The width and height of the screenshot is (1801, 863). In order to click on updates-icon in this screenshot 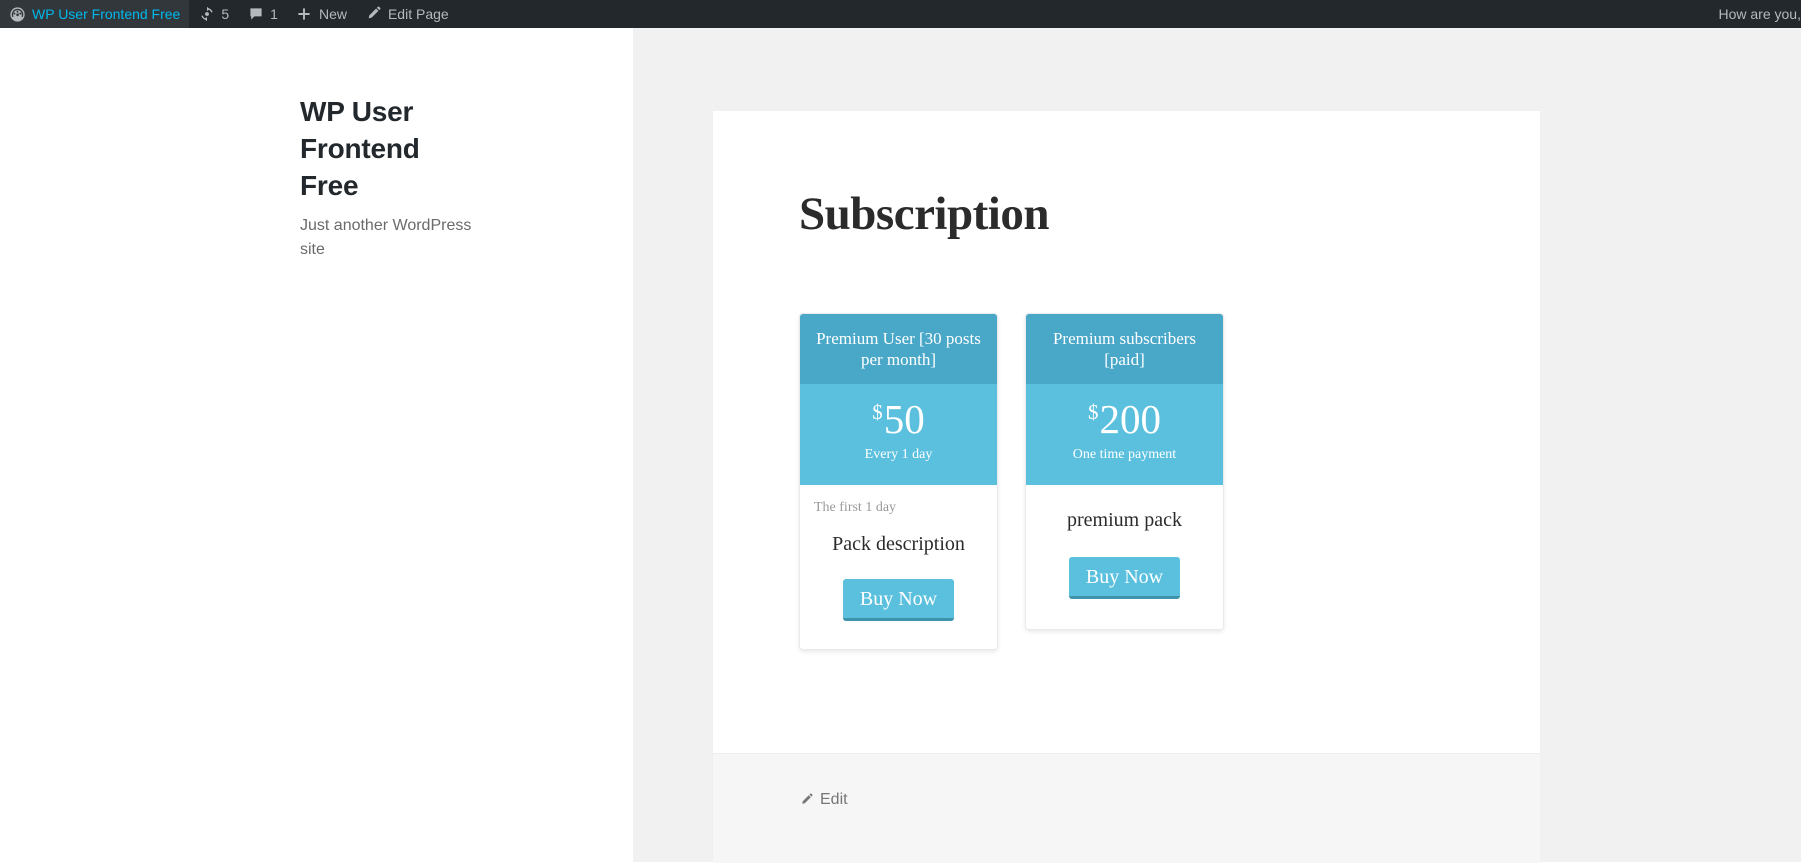, I will do `click(206, 14)`.